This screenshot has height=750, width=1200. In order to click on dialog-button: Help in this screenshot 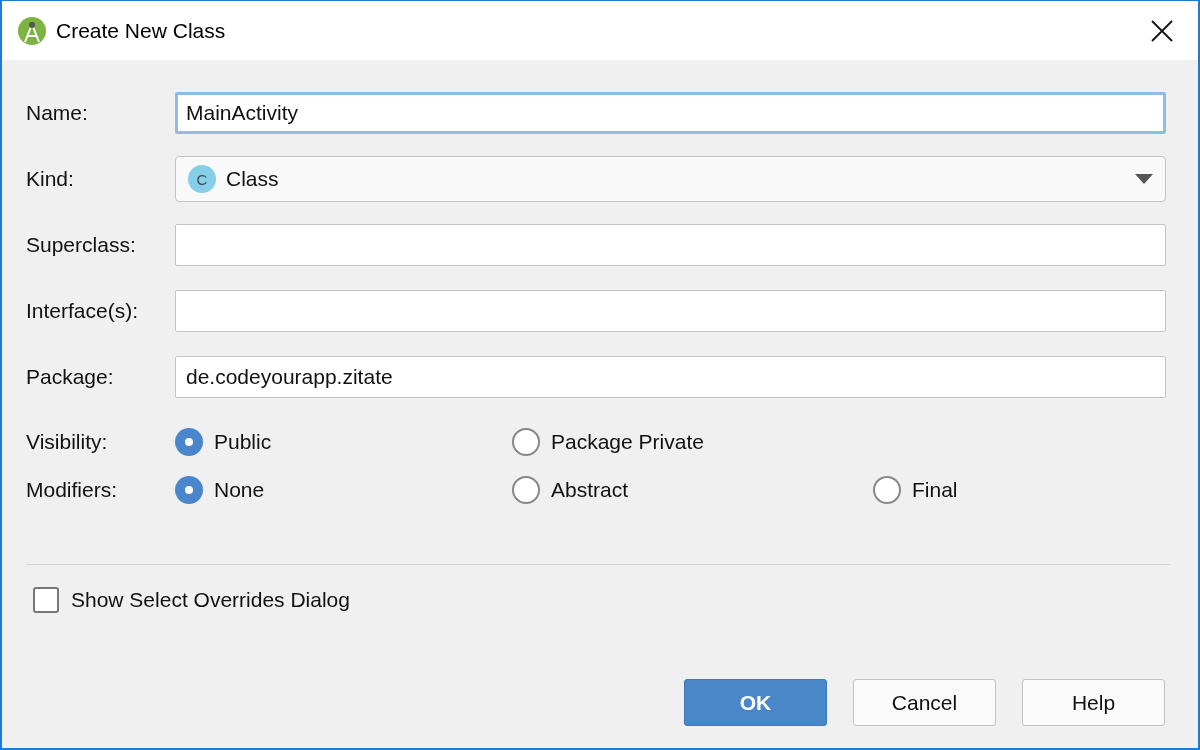, I will do `click(1093, 702)`.